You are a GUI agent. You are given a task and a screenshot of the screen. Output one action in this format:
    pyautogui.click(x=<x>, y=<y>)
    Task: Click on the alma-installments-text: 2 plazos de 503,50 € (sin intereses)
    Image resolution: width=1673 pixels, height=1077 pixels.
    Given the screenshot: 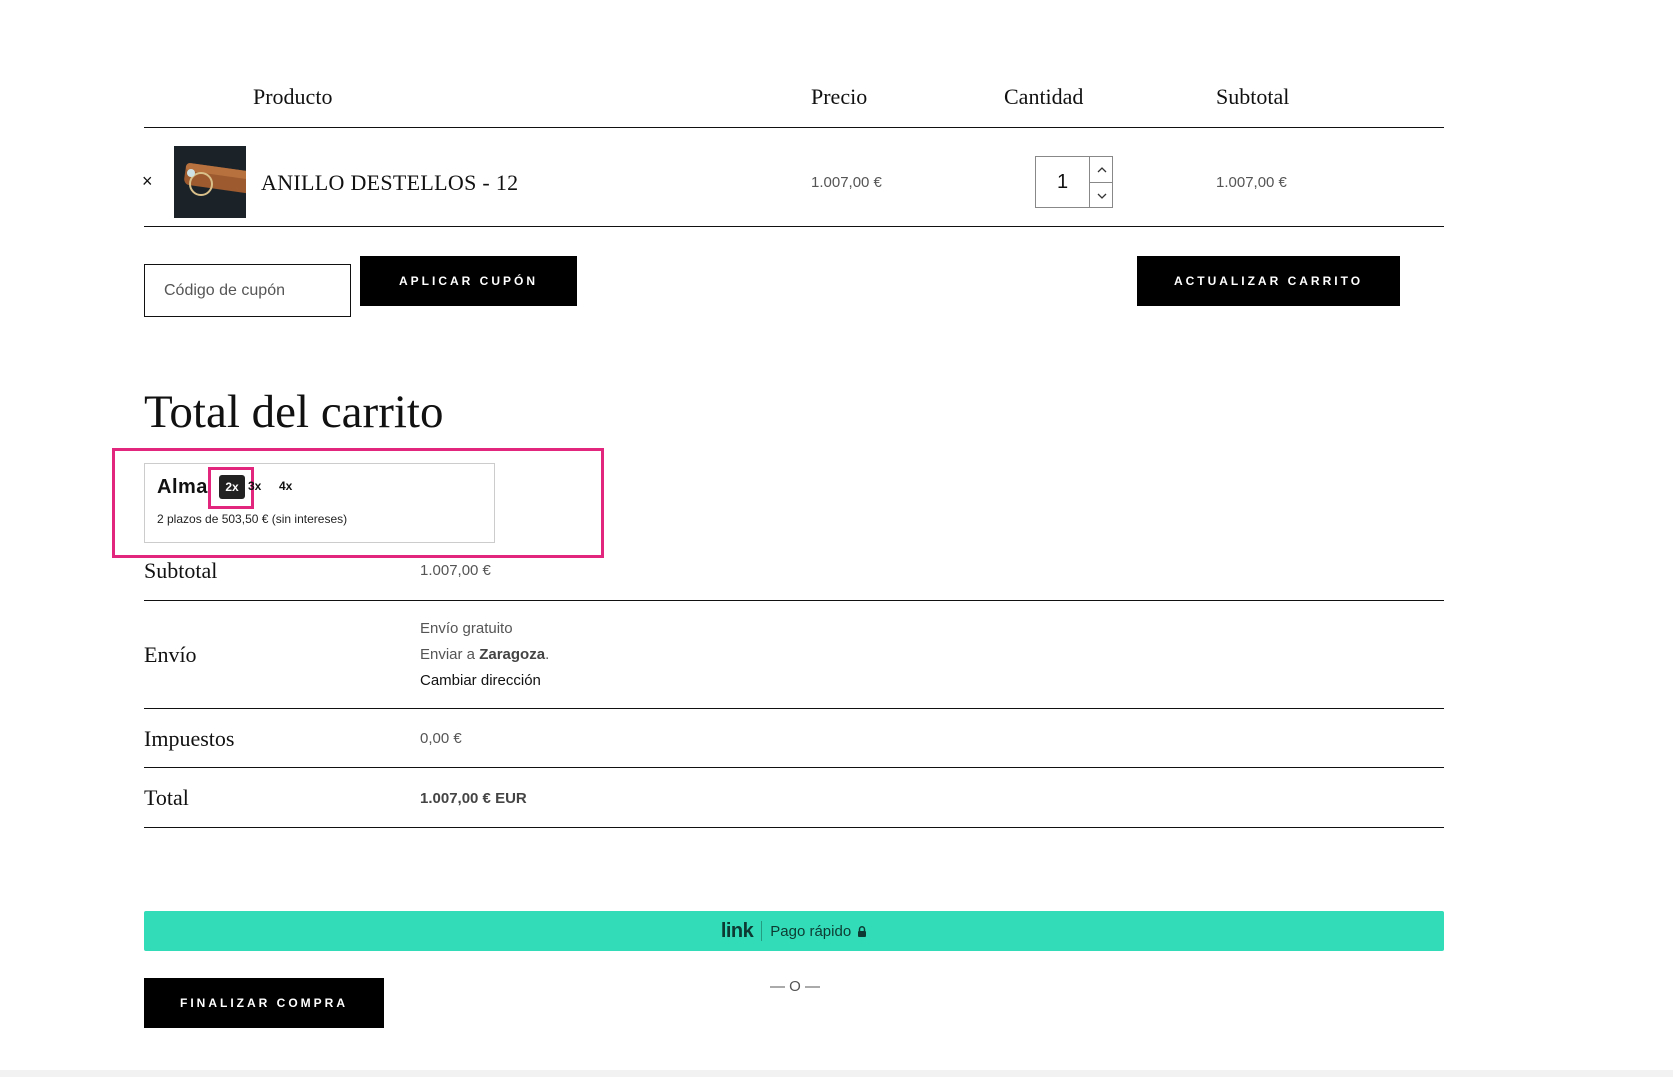 What is the action you would take?
    pyautogui.click(x=252, y=519)
    